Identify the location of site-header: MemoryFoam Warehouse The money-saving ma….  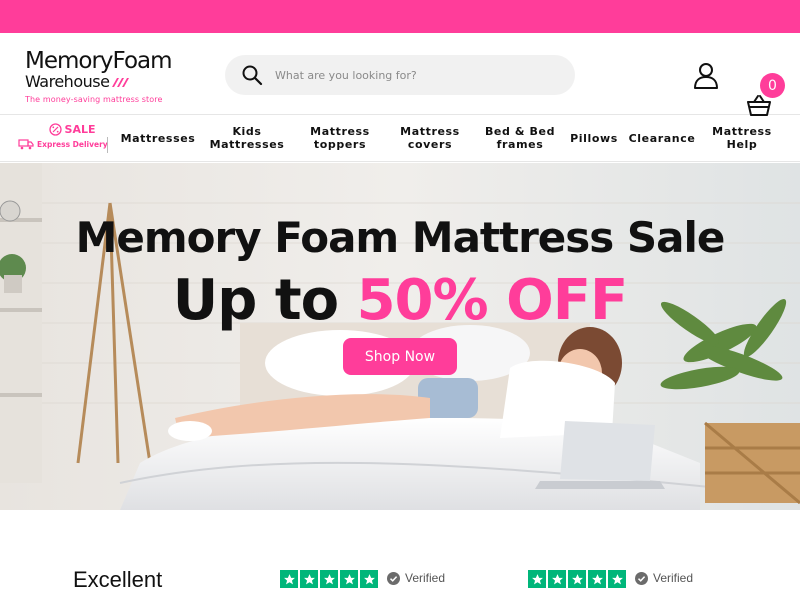
(400, 74).